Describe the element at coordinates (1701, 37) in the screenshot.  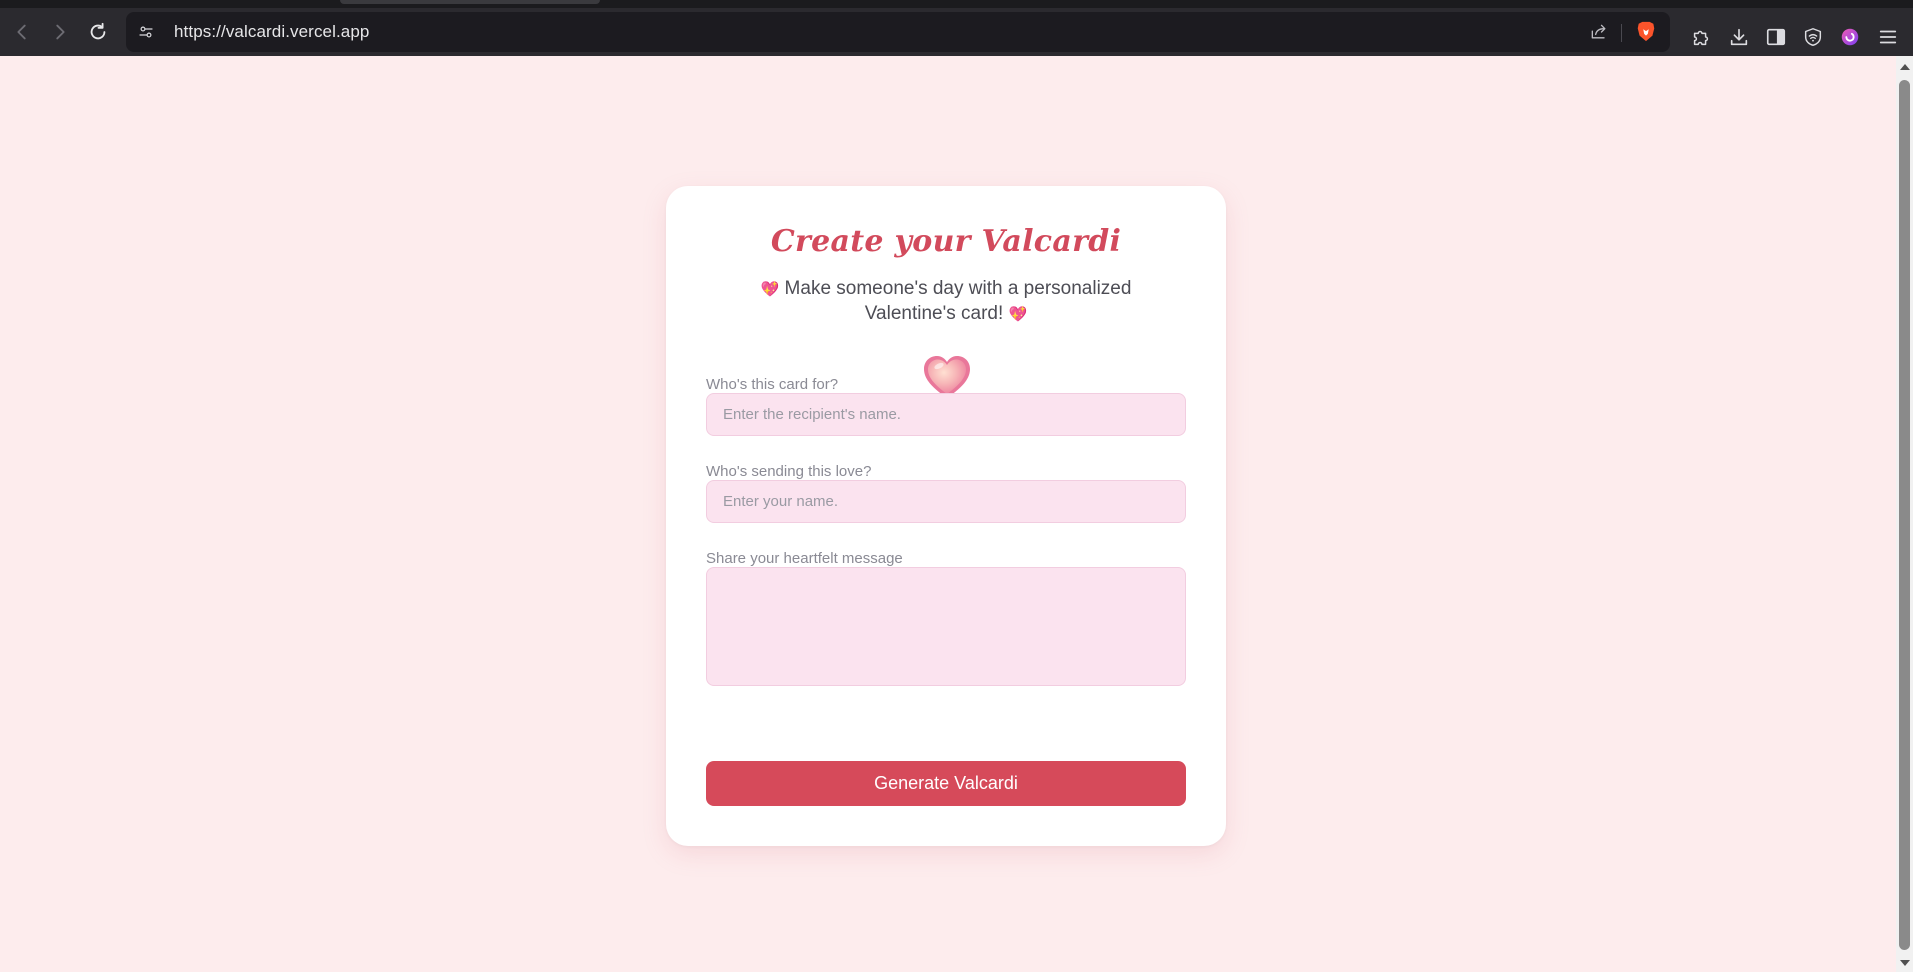
I see `puzzle-icon` at that location.